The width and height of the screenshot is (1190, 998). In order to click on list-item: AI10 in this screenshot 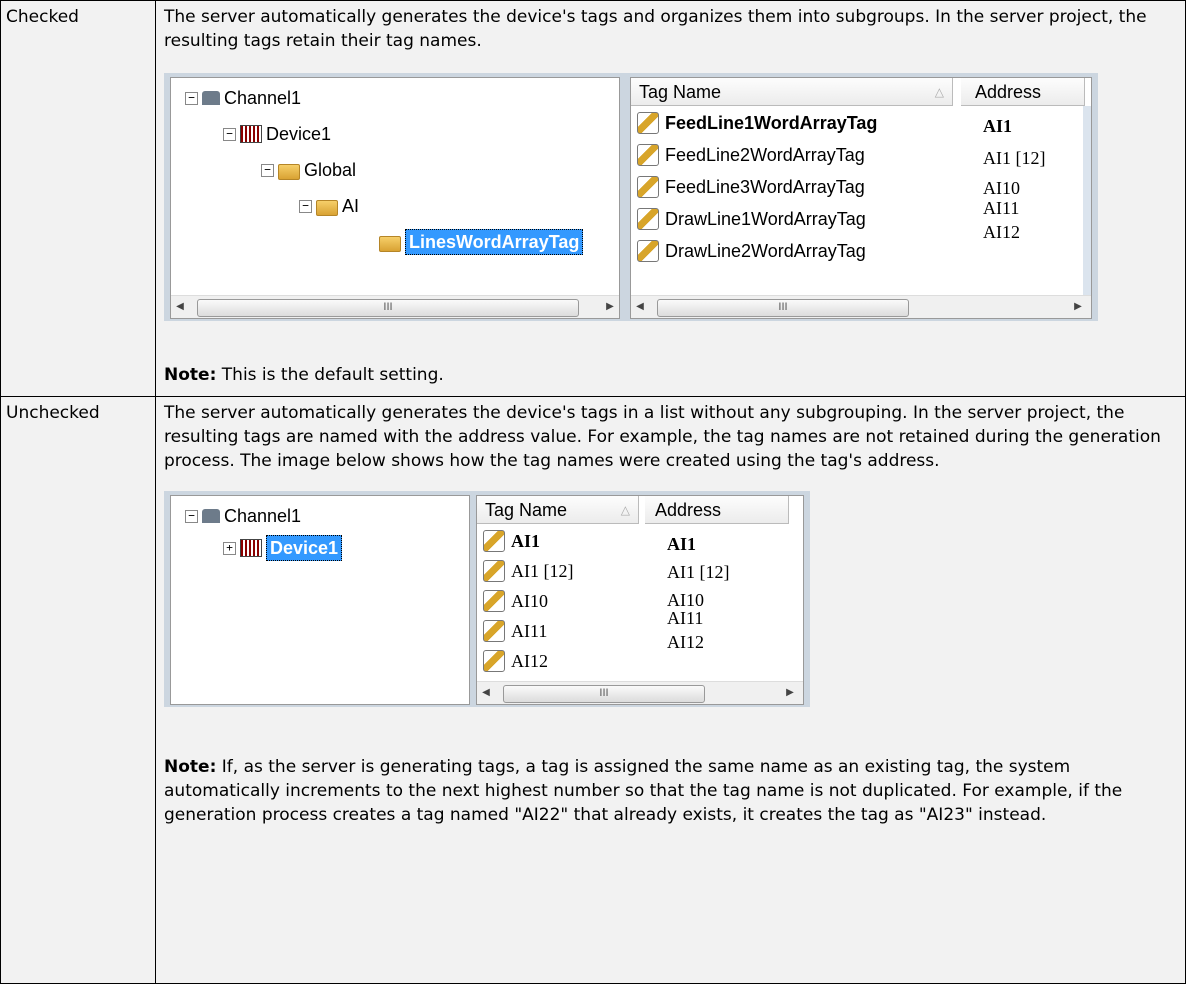, I will do `click(515, 601)`.